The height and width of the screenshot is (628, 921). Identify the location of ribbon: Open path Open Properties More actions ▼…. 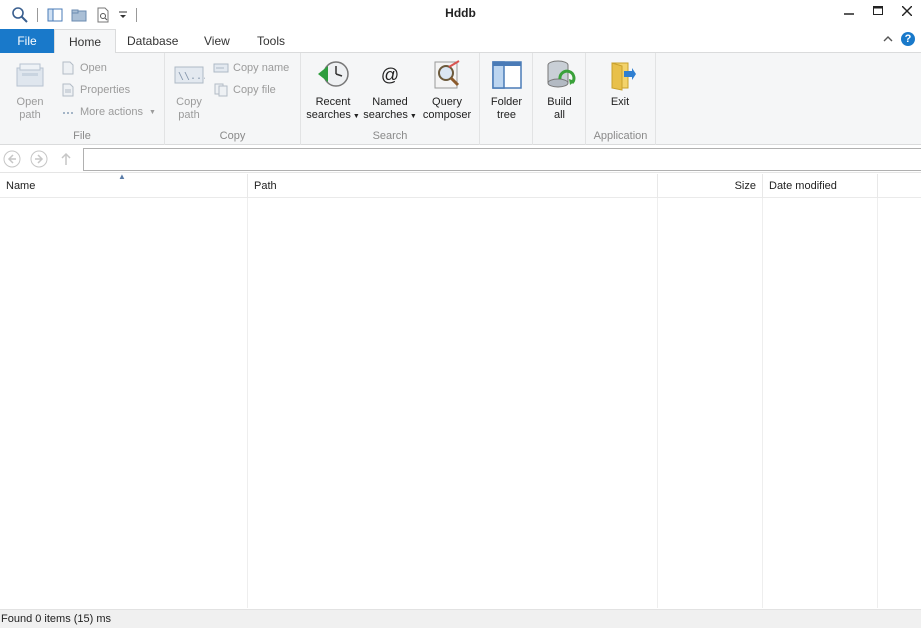
(460, 99).